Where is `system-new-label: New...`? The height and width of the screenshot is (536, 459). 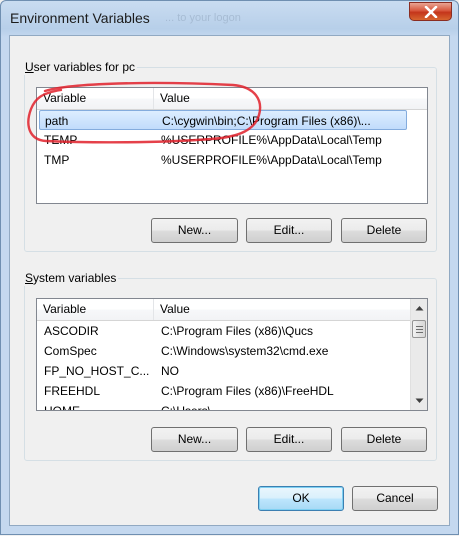
system-new-label: New... is located at coordinates (194, 439).